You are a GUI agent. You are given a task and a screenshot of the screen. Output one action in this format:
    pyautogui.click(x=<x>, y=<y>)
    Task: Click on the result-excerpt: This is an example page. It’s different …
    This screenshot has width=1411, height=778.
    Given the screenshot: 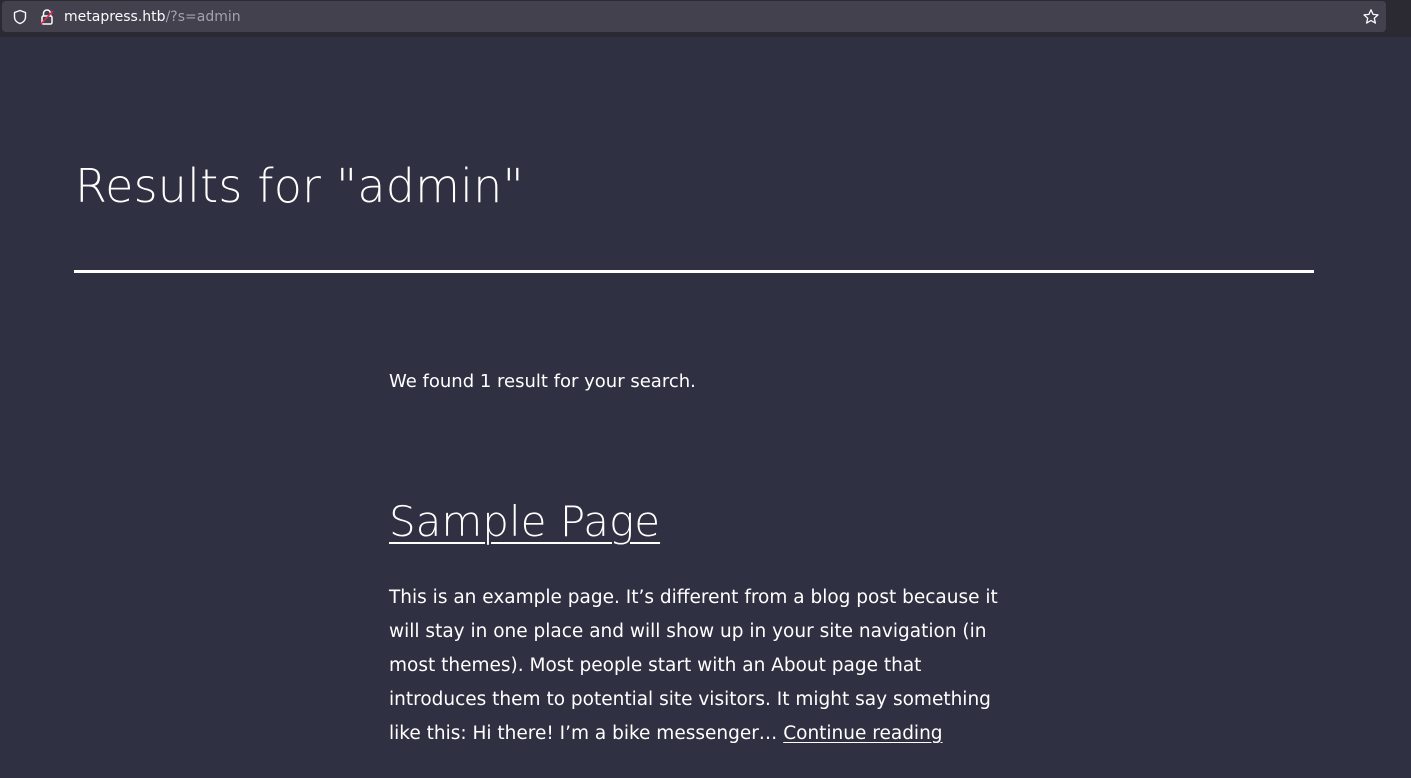 What is the action you would take?
    pyautogui.click(x=701, y=666)
    